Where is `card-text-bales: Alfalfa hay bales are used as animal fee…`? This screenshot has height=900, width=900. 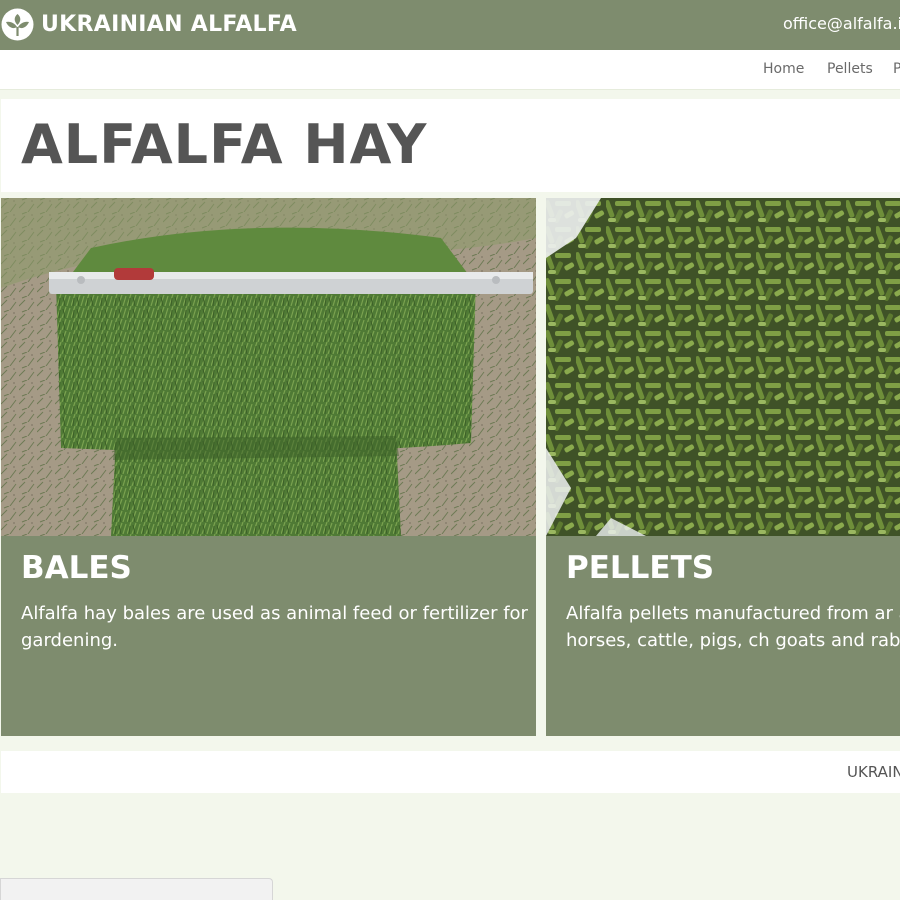 card-text-bales: Alfalfa hay bales are used as animal fee… is located at coordinates (274, 627).